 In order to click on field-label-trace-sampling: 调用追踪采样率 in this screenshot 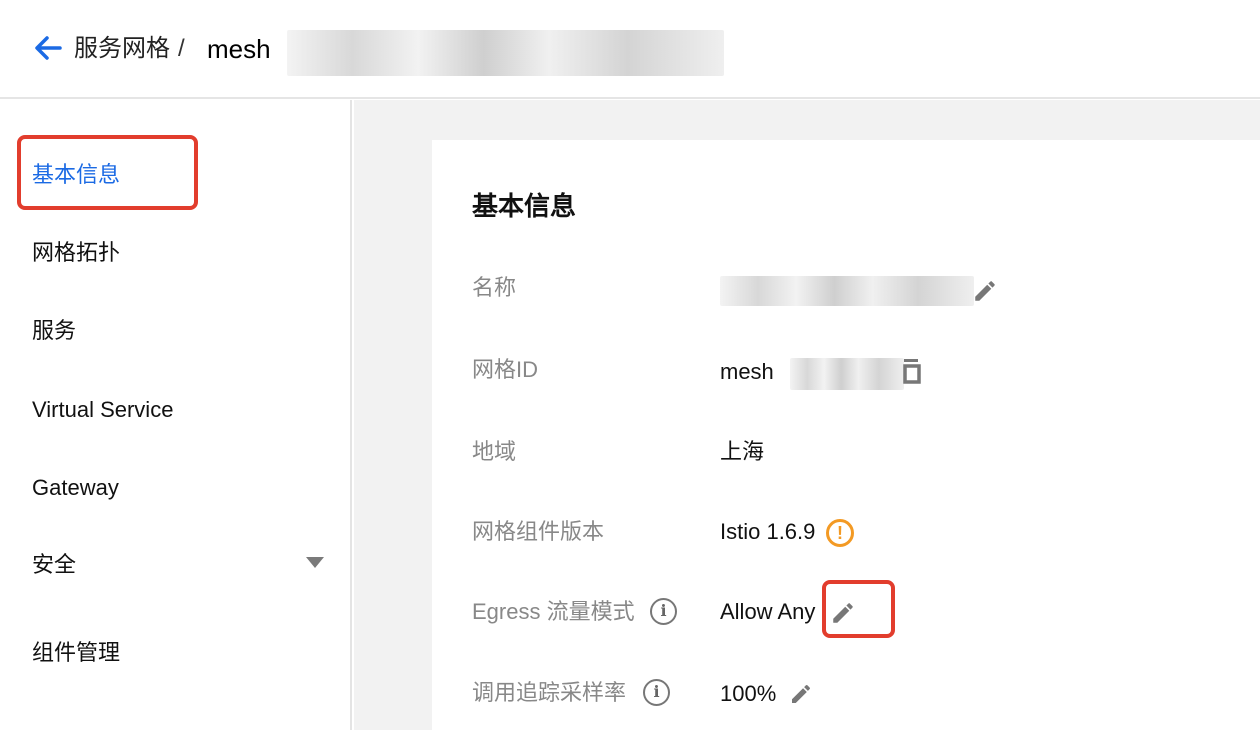, I will do `click(549, 692)`.